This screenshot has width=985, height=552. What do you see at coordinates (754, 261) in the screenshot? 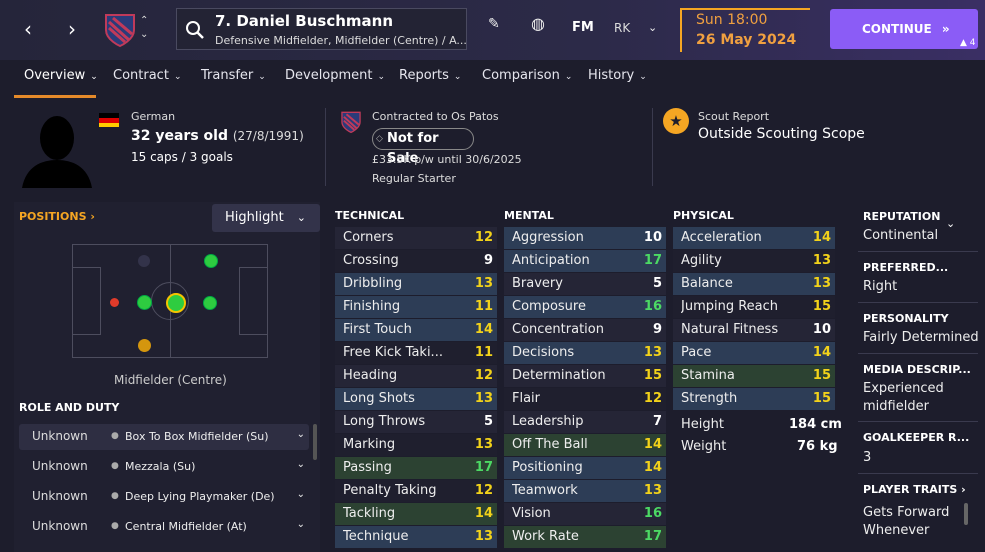
I see `attribute-row: Agility 13` at bounding box center [754, 261].